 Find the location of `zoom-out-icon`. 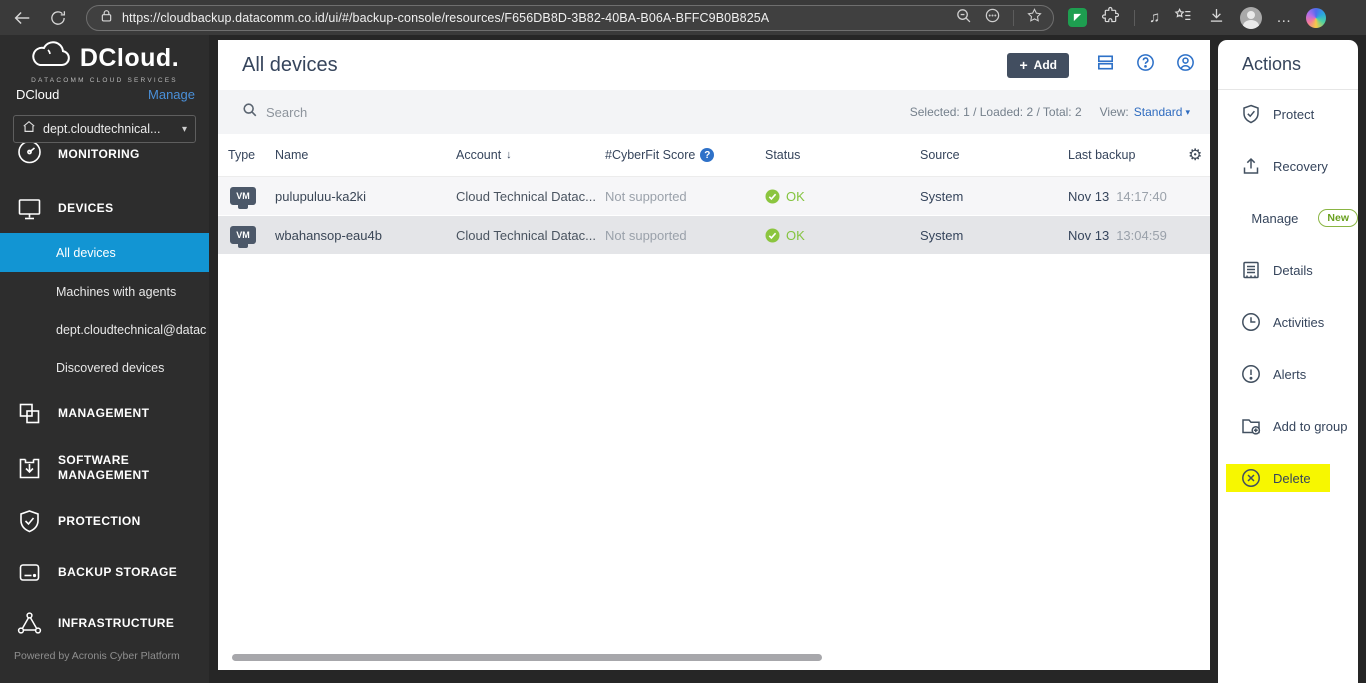

zoom-out-icon is located at coordinates (963, 18).